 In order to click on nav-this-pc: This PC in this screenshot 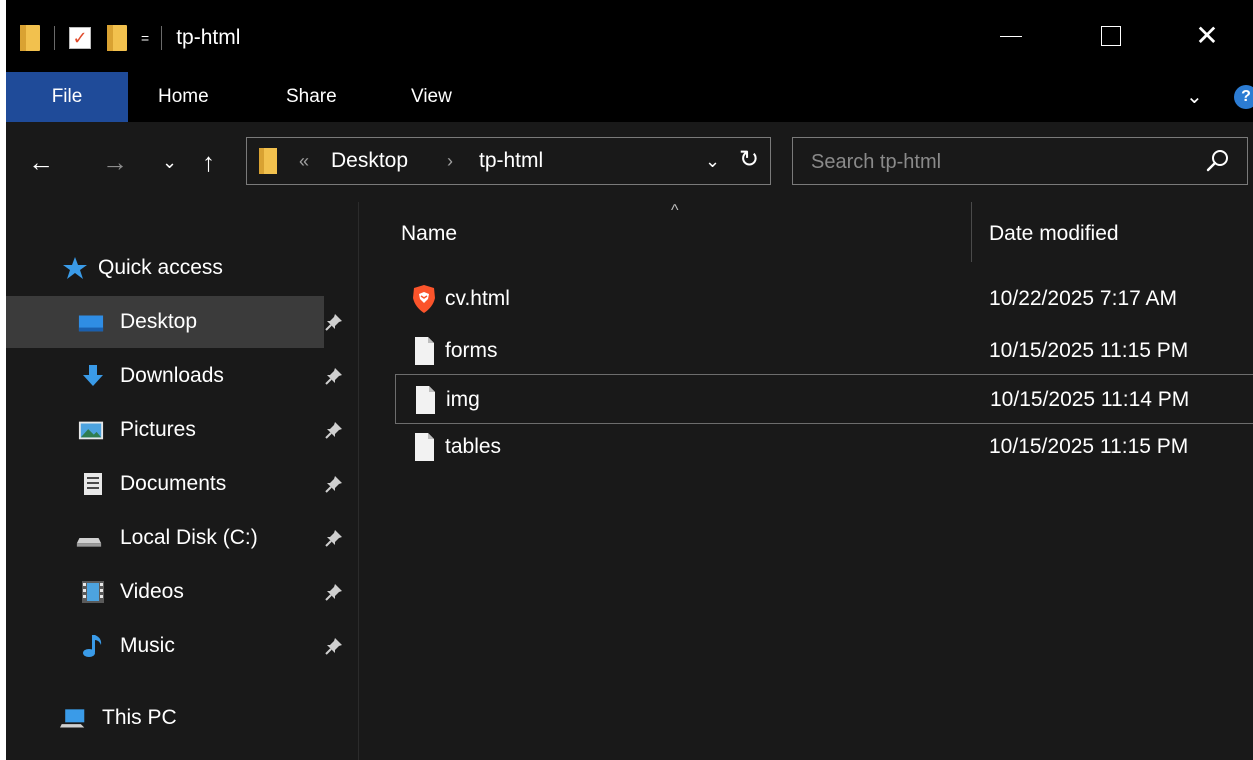, I will do `click(165, 718)`.